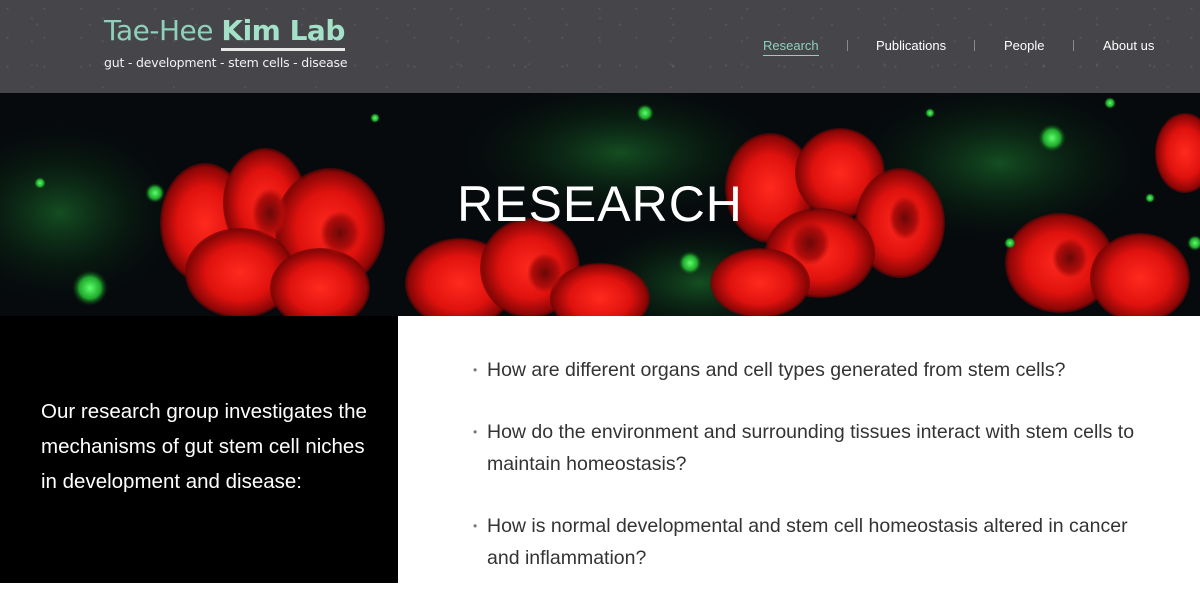 This screenshot has height=604, width=1200. Describe the element at coordinates (1128, 45) in the screenshot. I see `nav-item-about-us: About us` at that location.